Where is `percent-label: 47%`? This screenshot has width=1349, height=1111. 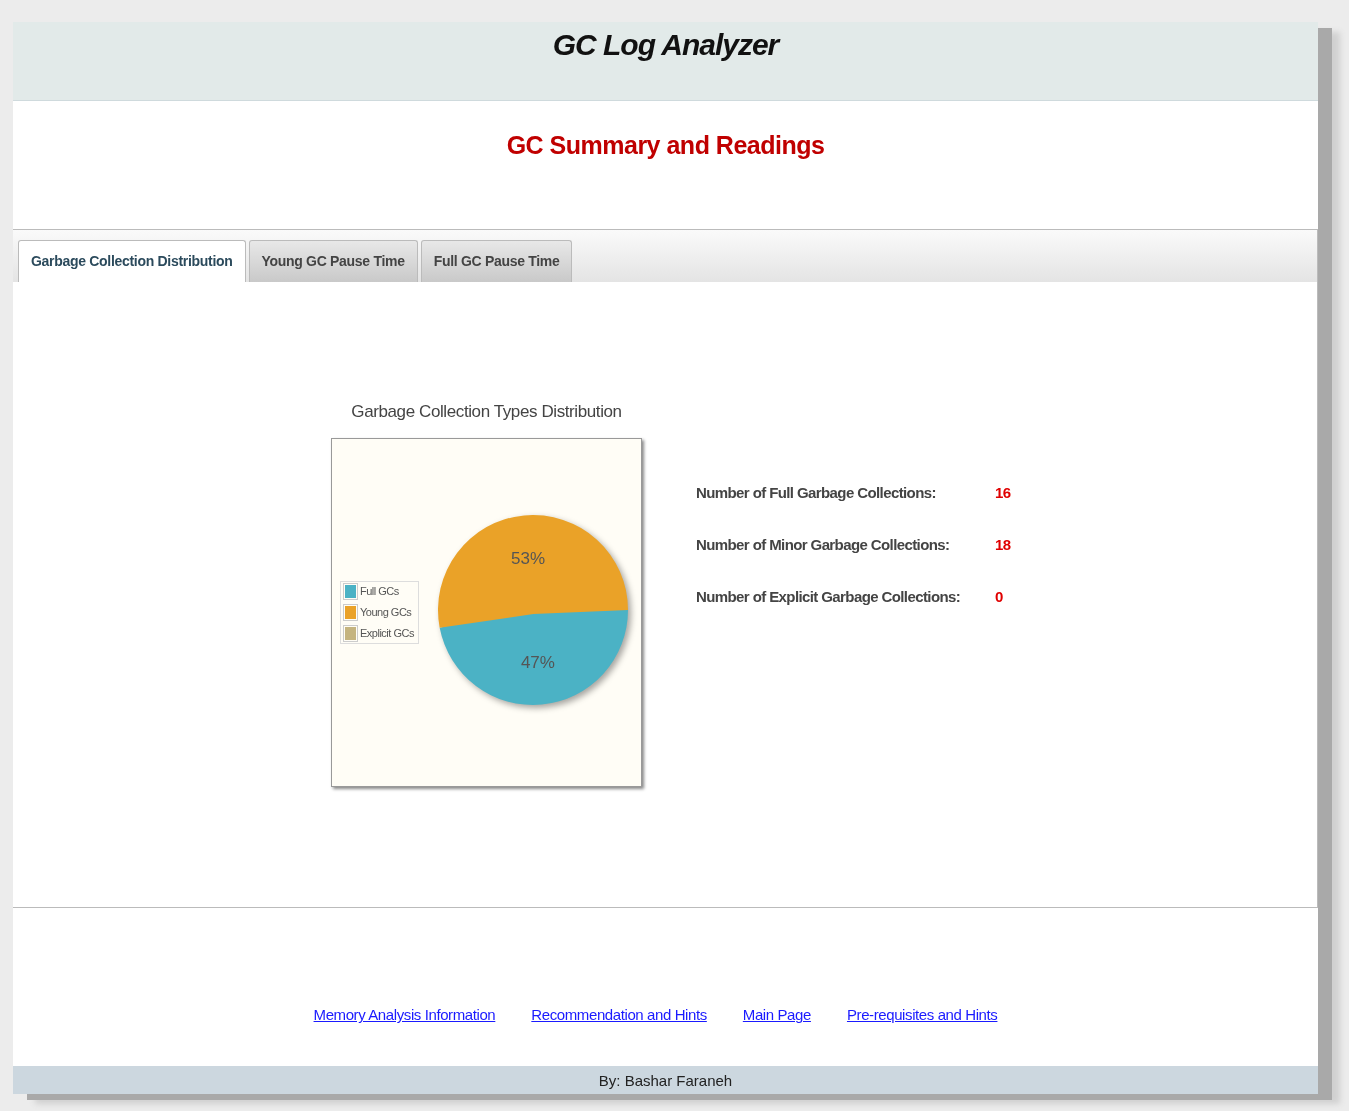
percent-label: 47% is located at coordinates (537, 663).